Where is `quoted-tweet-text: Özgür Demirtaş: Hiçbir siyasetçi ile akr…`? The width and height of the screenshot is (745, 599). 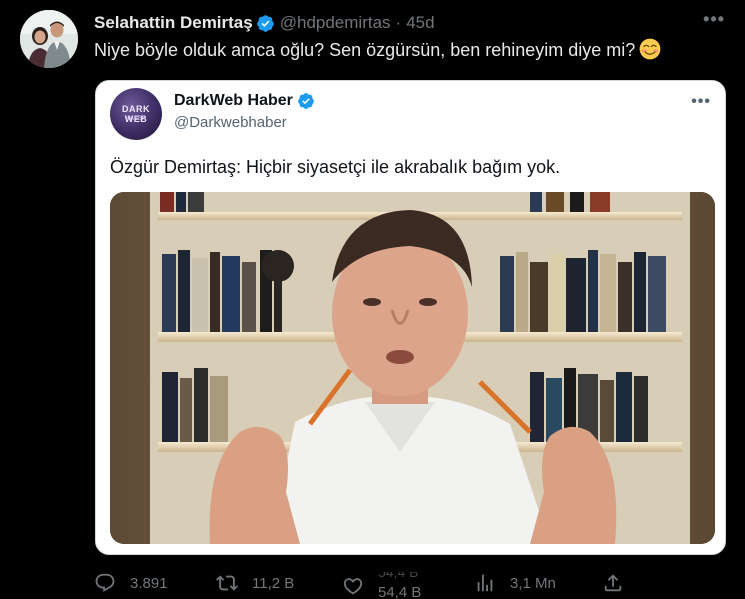 quoted-tweet-text: Özgür Demirtaş: Hiçbir siyasetçi ile akr… is located at coordinates (335, 167).